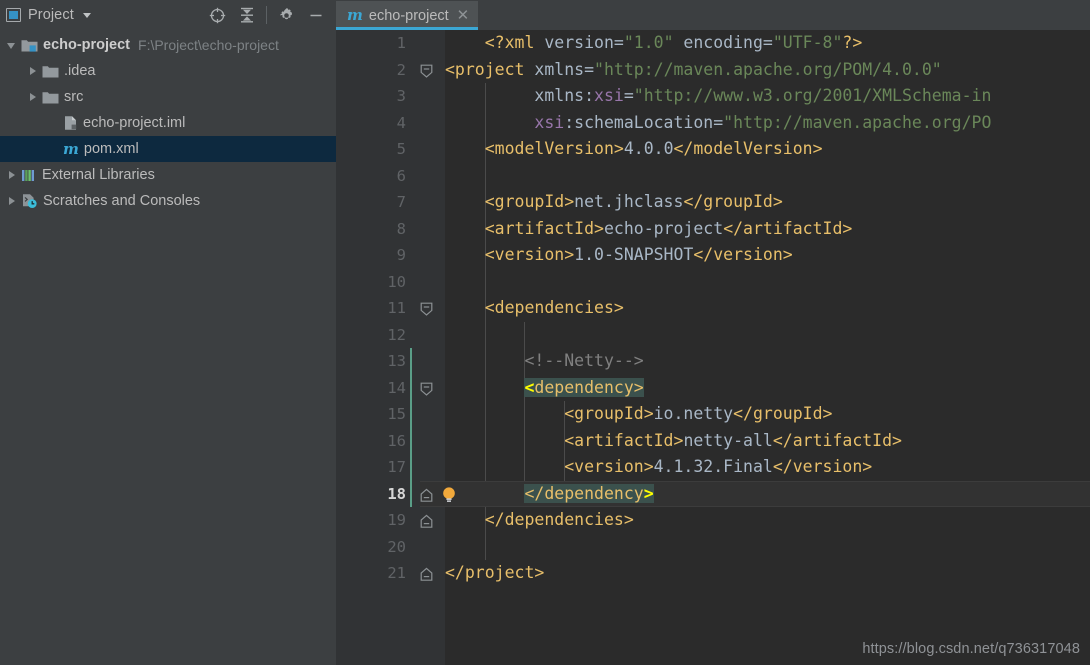 This screenshot has height=665, width=1090. What do you see at coordinates (396, 573) in the screenshot?
I see `line-number: 21` at bounding box center [396, 573].